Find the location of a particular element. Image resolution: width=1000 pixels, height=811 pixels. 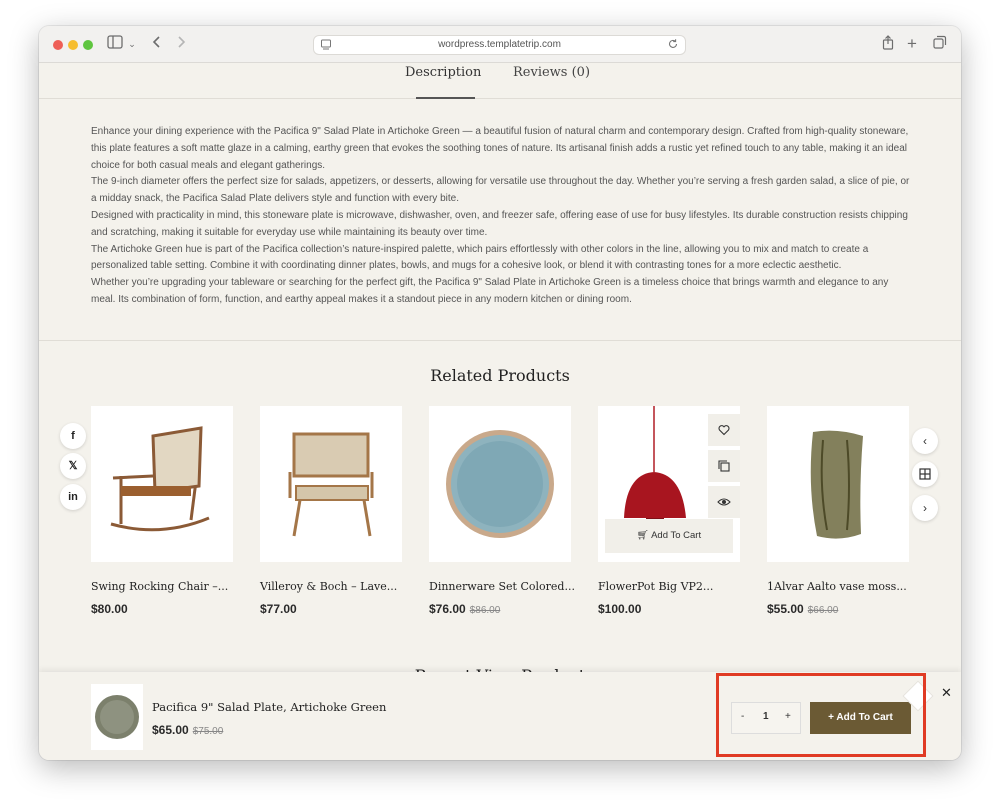

minimize-window-button is located at coordinates (73, 45).